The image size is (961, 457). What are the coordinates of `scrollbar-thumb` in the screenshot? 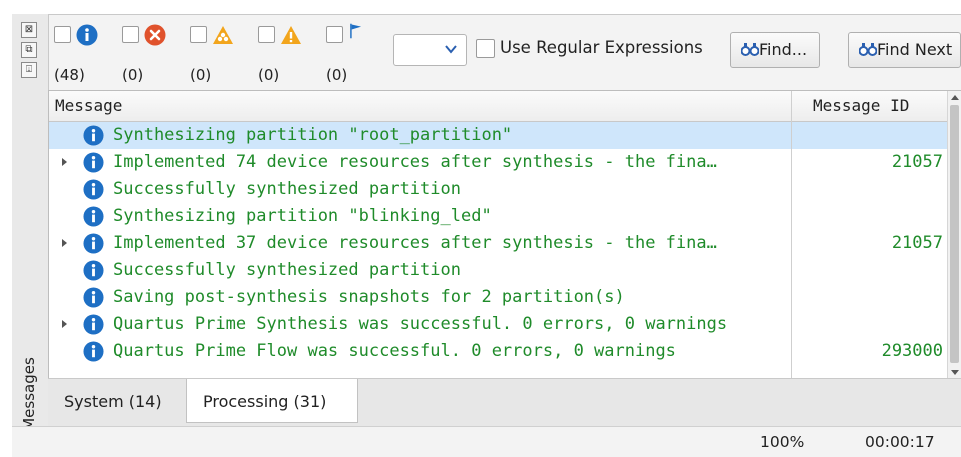 It's located at (954, 234).